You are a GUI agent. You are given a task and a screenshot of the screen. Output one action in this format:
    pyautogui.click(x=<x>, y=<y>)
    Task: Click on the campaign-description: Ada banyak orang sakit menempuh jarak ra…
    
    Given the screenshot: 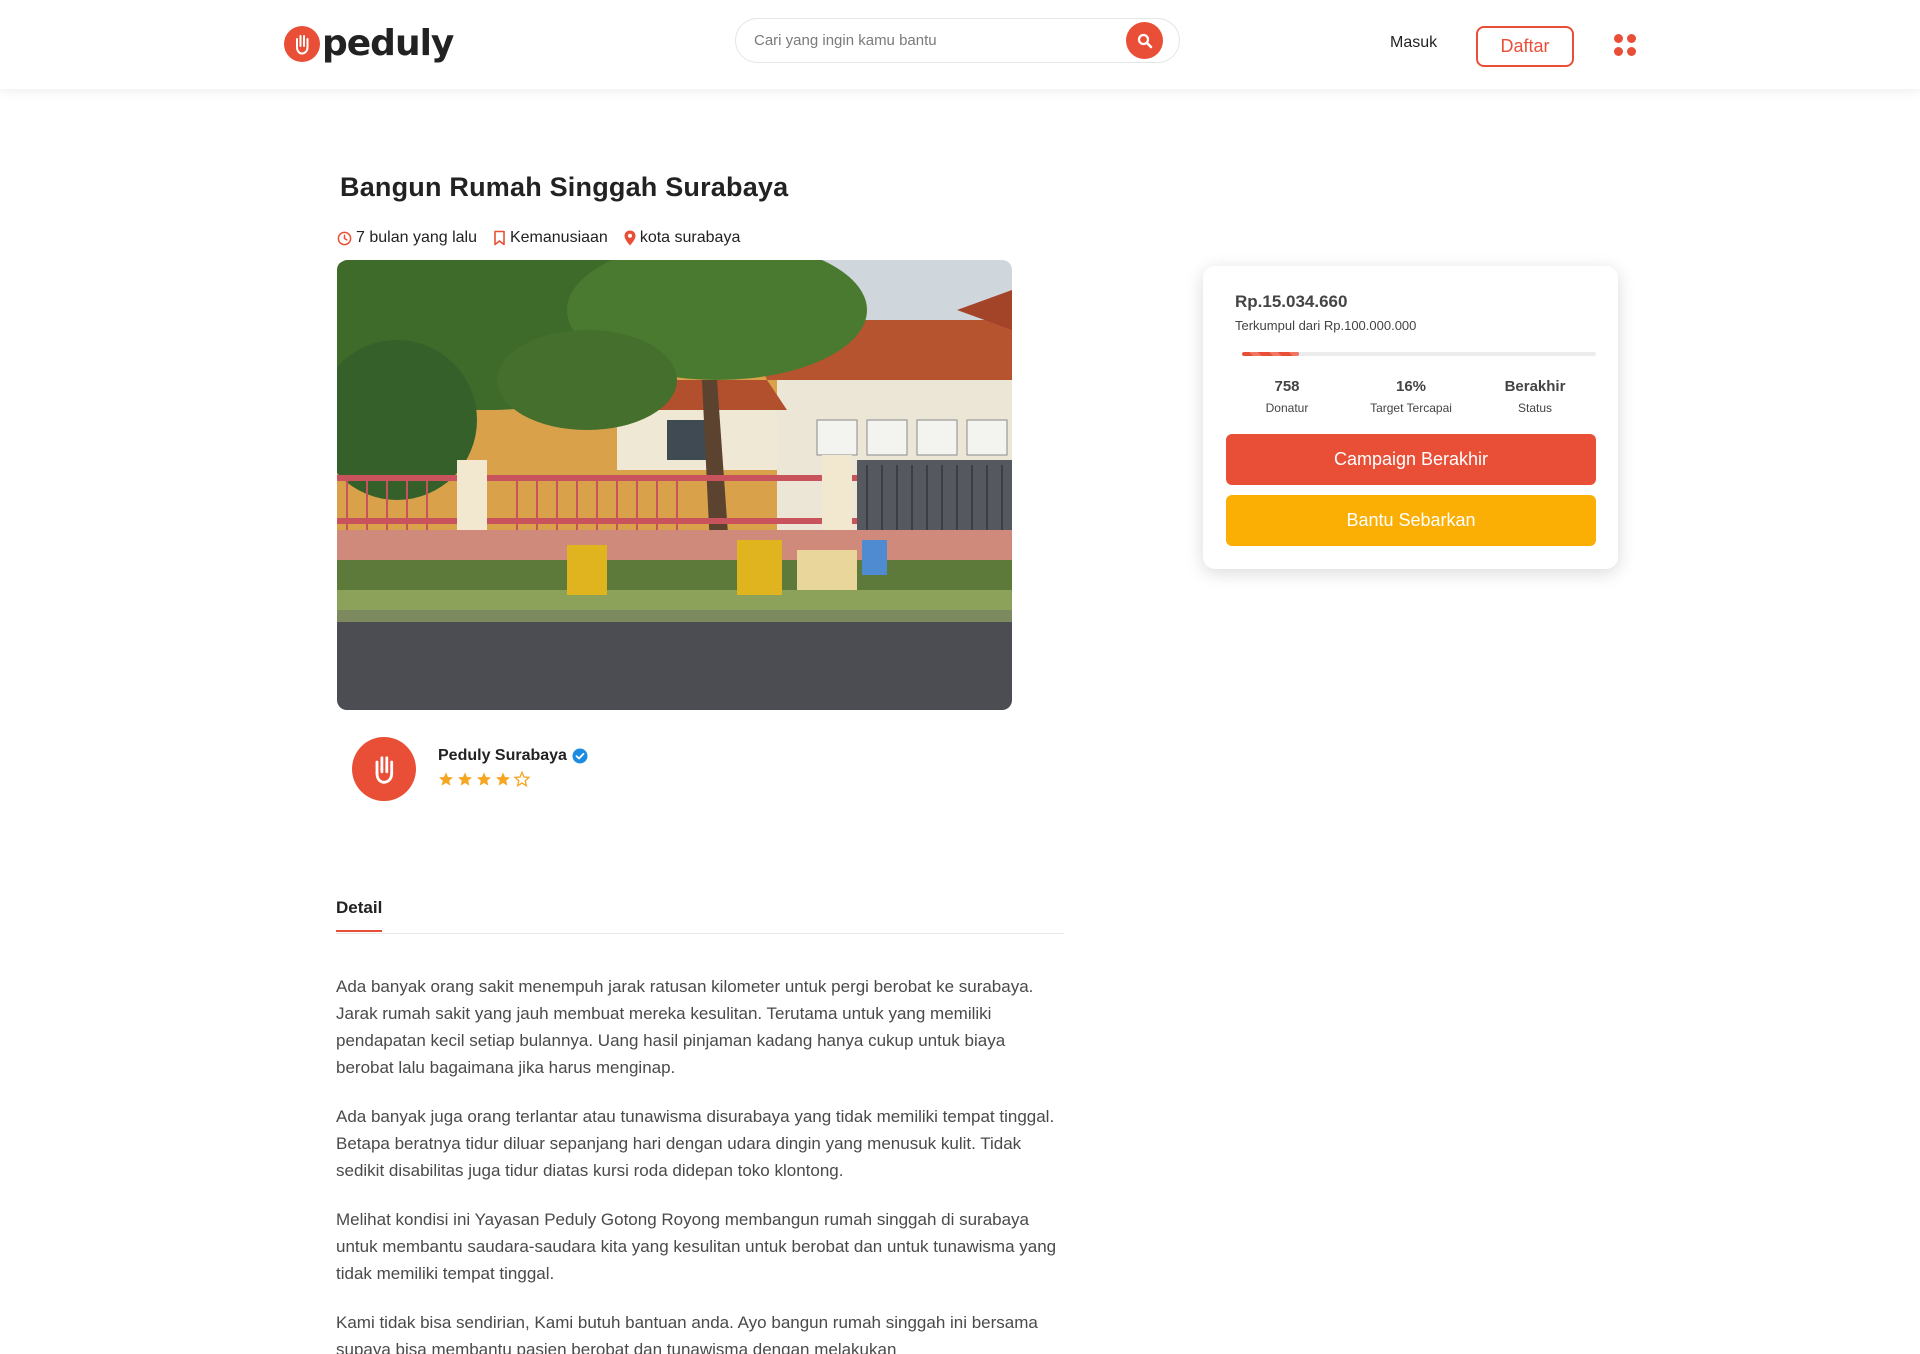 What is the action you would take?
    pyautogui.click(x=701, y=1163)
    